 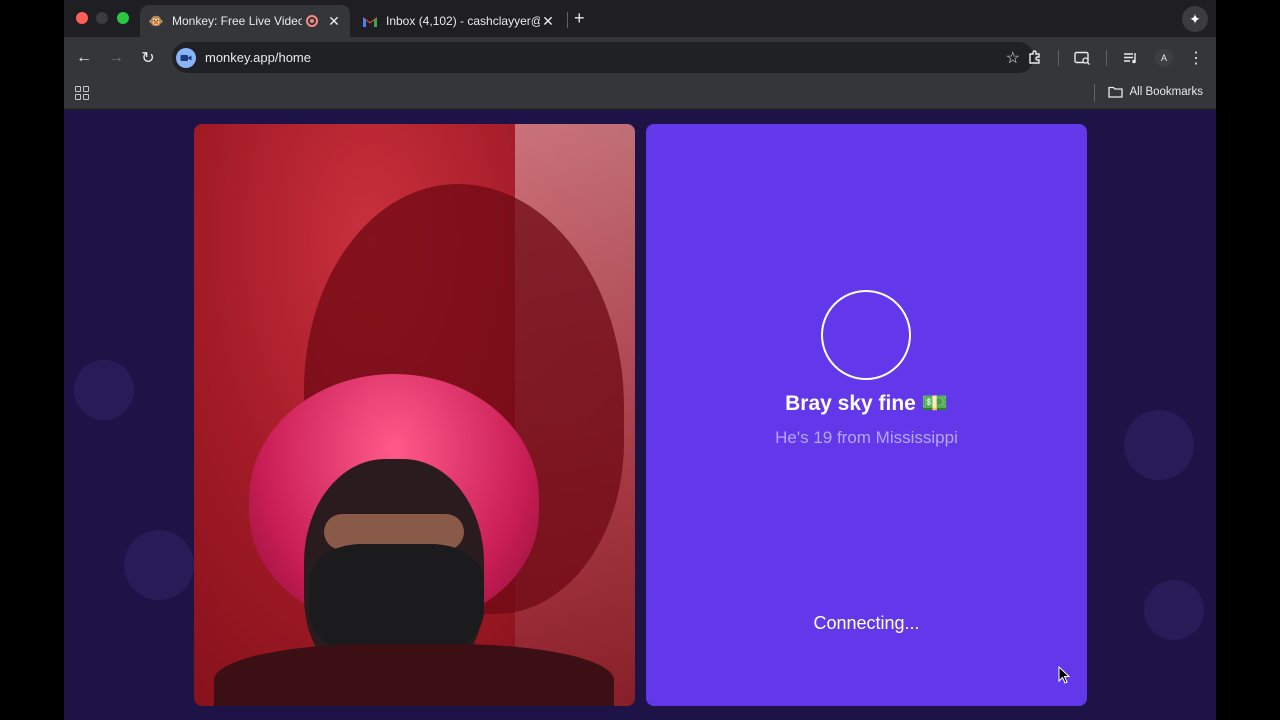 What do you see at coordinates (1094, 93) in the screenshot?
I see `bookmarks-divider` at bounding box center [1094, 93].